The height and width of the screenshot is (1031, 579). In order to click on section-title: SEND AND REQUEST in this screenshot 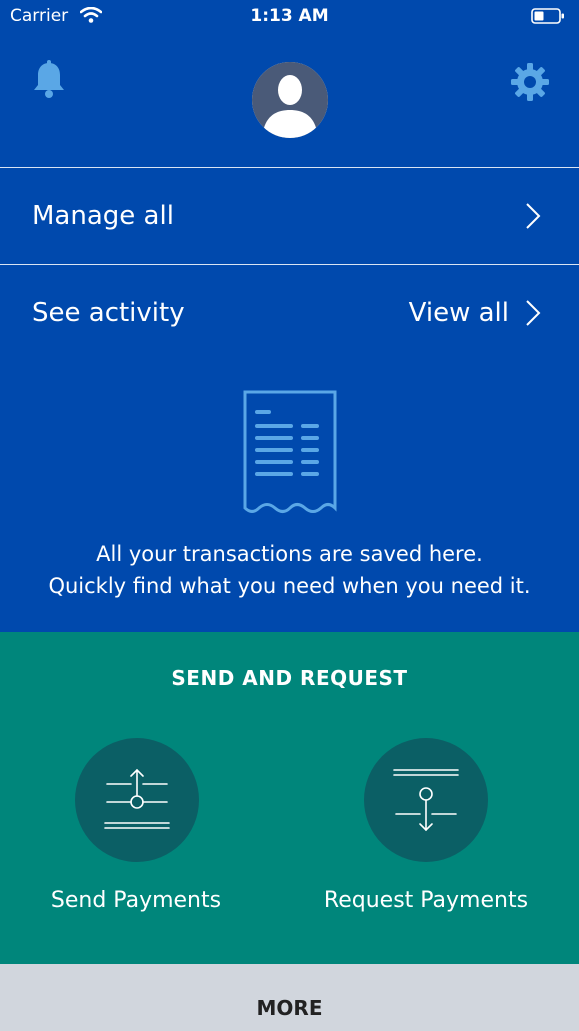, I will do `click(289, 678)`.